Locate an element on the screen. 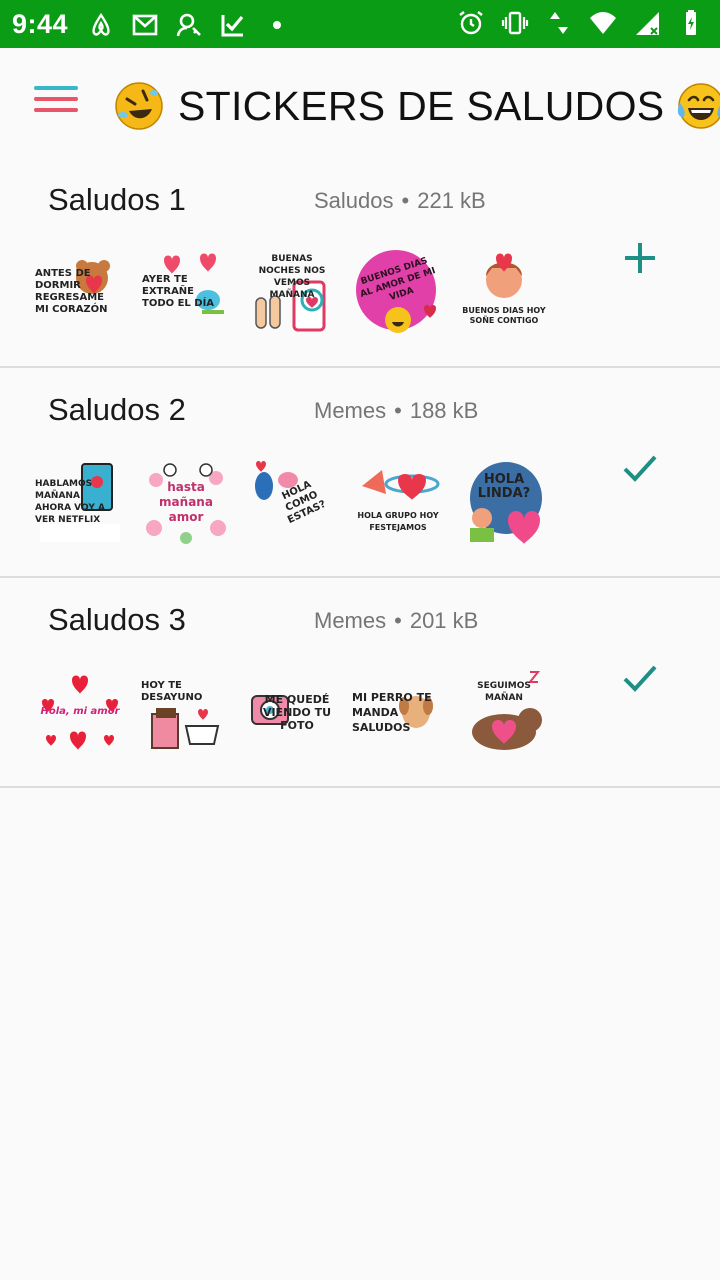  check-flag-icon is located at coordinates (233, 25).